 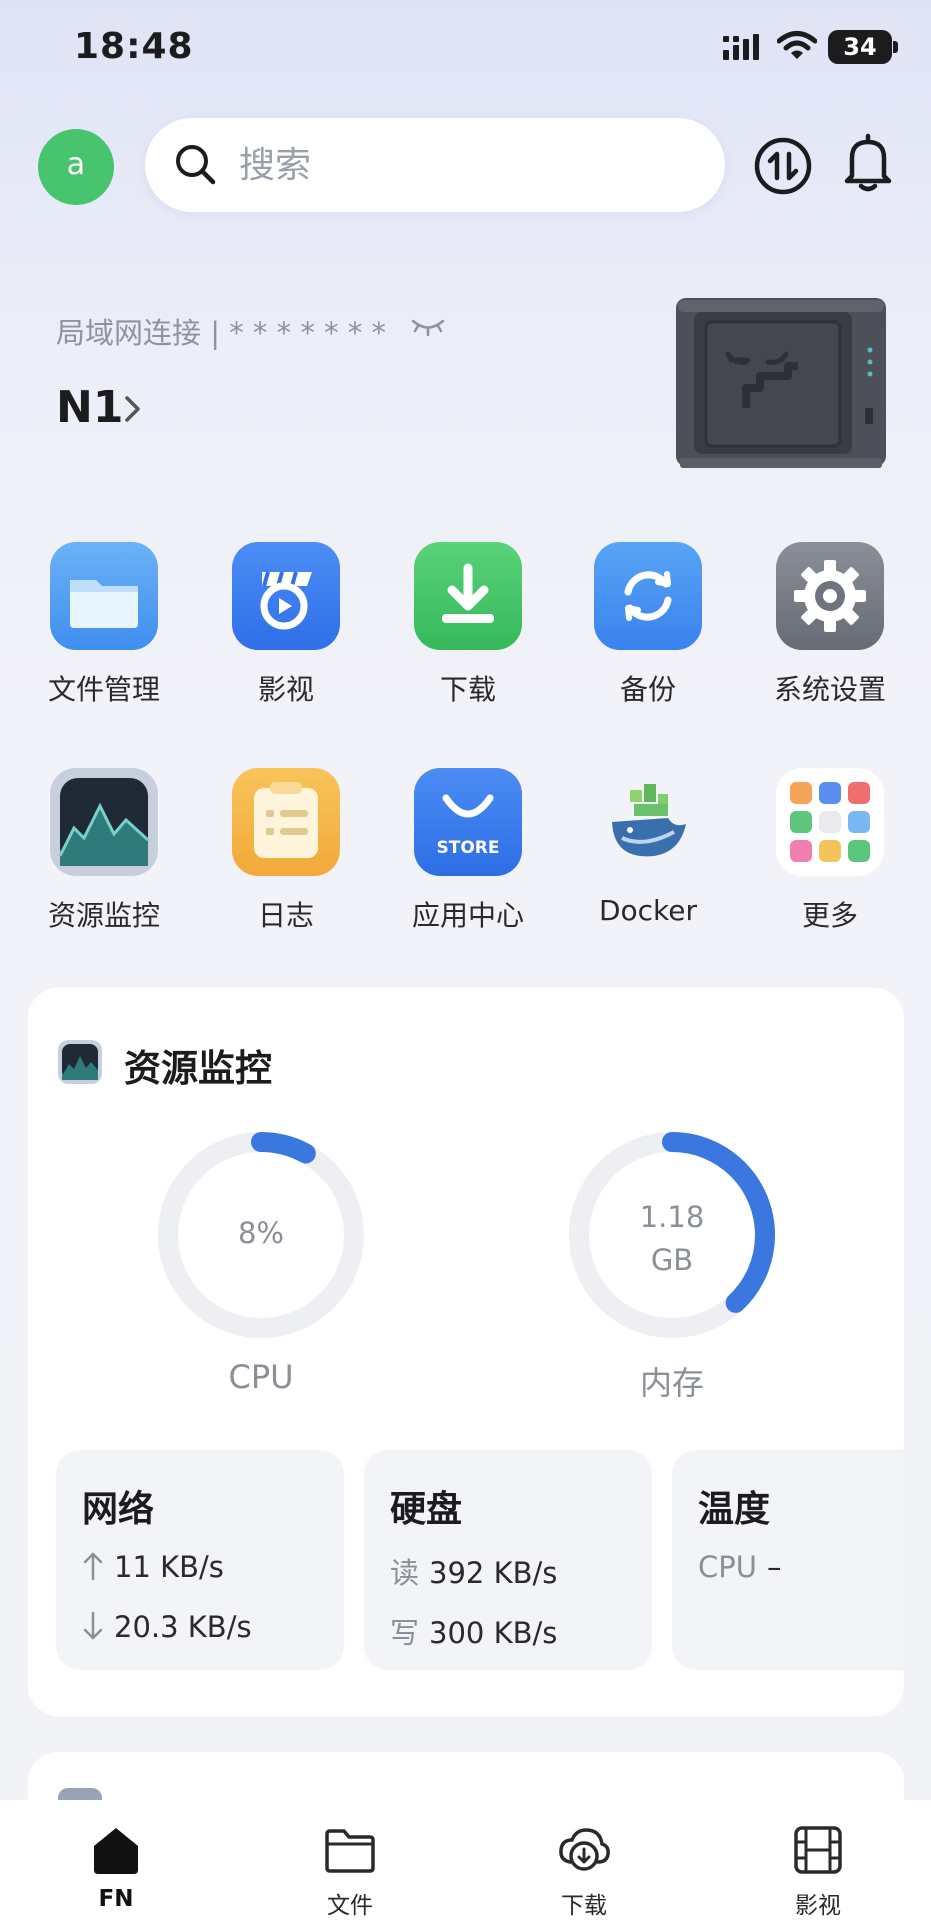 I want to click on app-system-settings: 系统设置, so click(x=830, y=625).